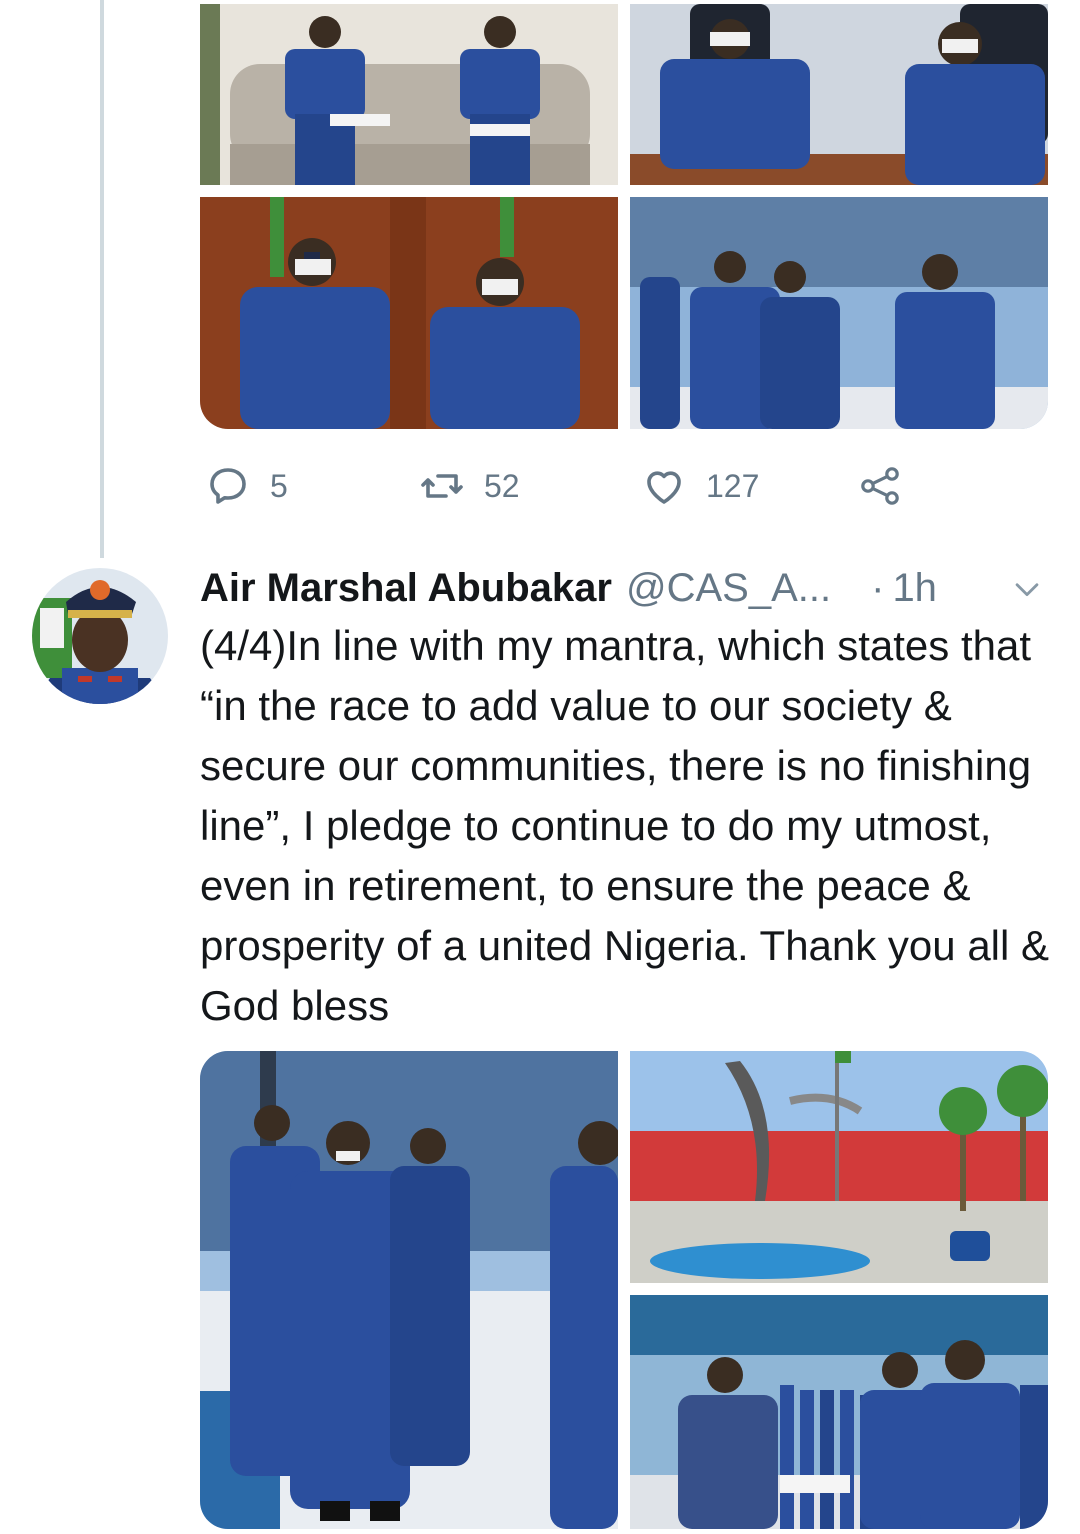 The width and height of the screenshot is (1080, 1534). I want to click on reply-button: 5, so click(246, 486).